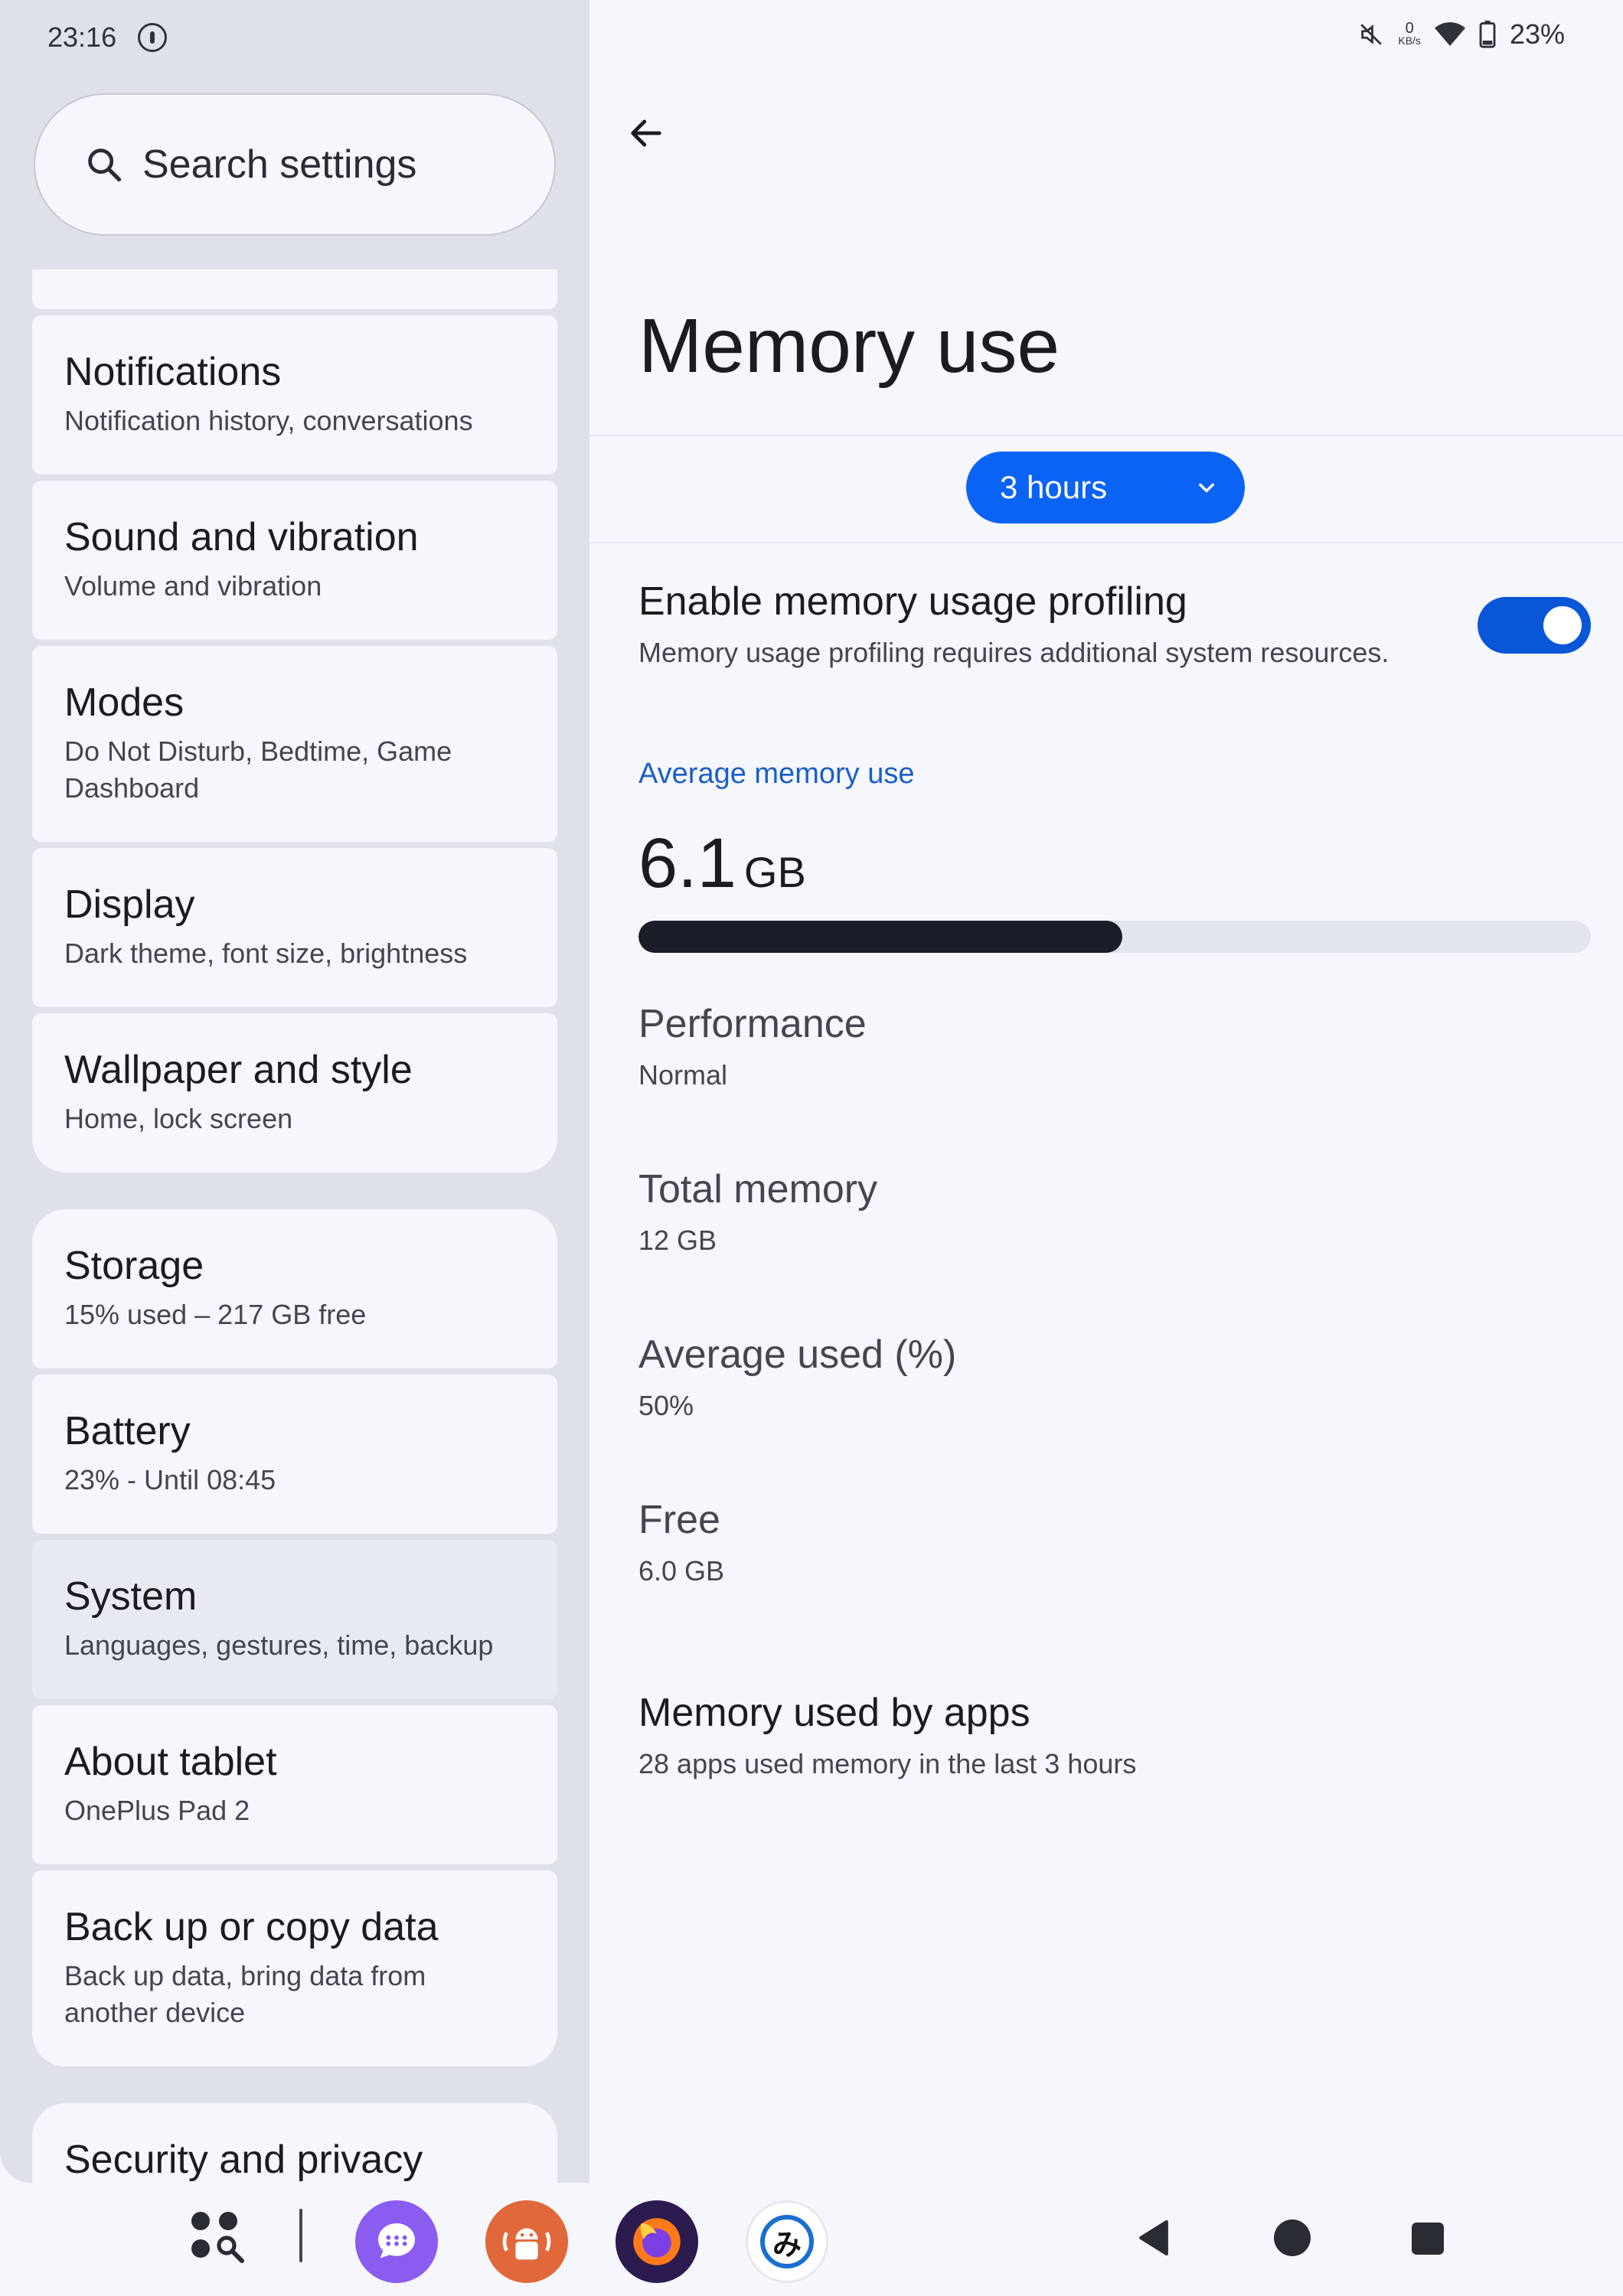 The height and width of the screenshot is (2296, 1623). What do you see at coordinates (1449, 34) in the screenshot?
I see `wifi-icon` at bounding box center [1449, 34].